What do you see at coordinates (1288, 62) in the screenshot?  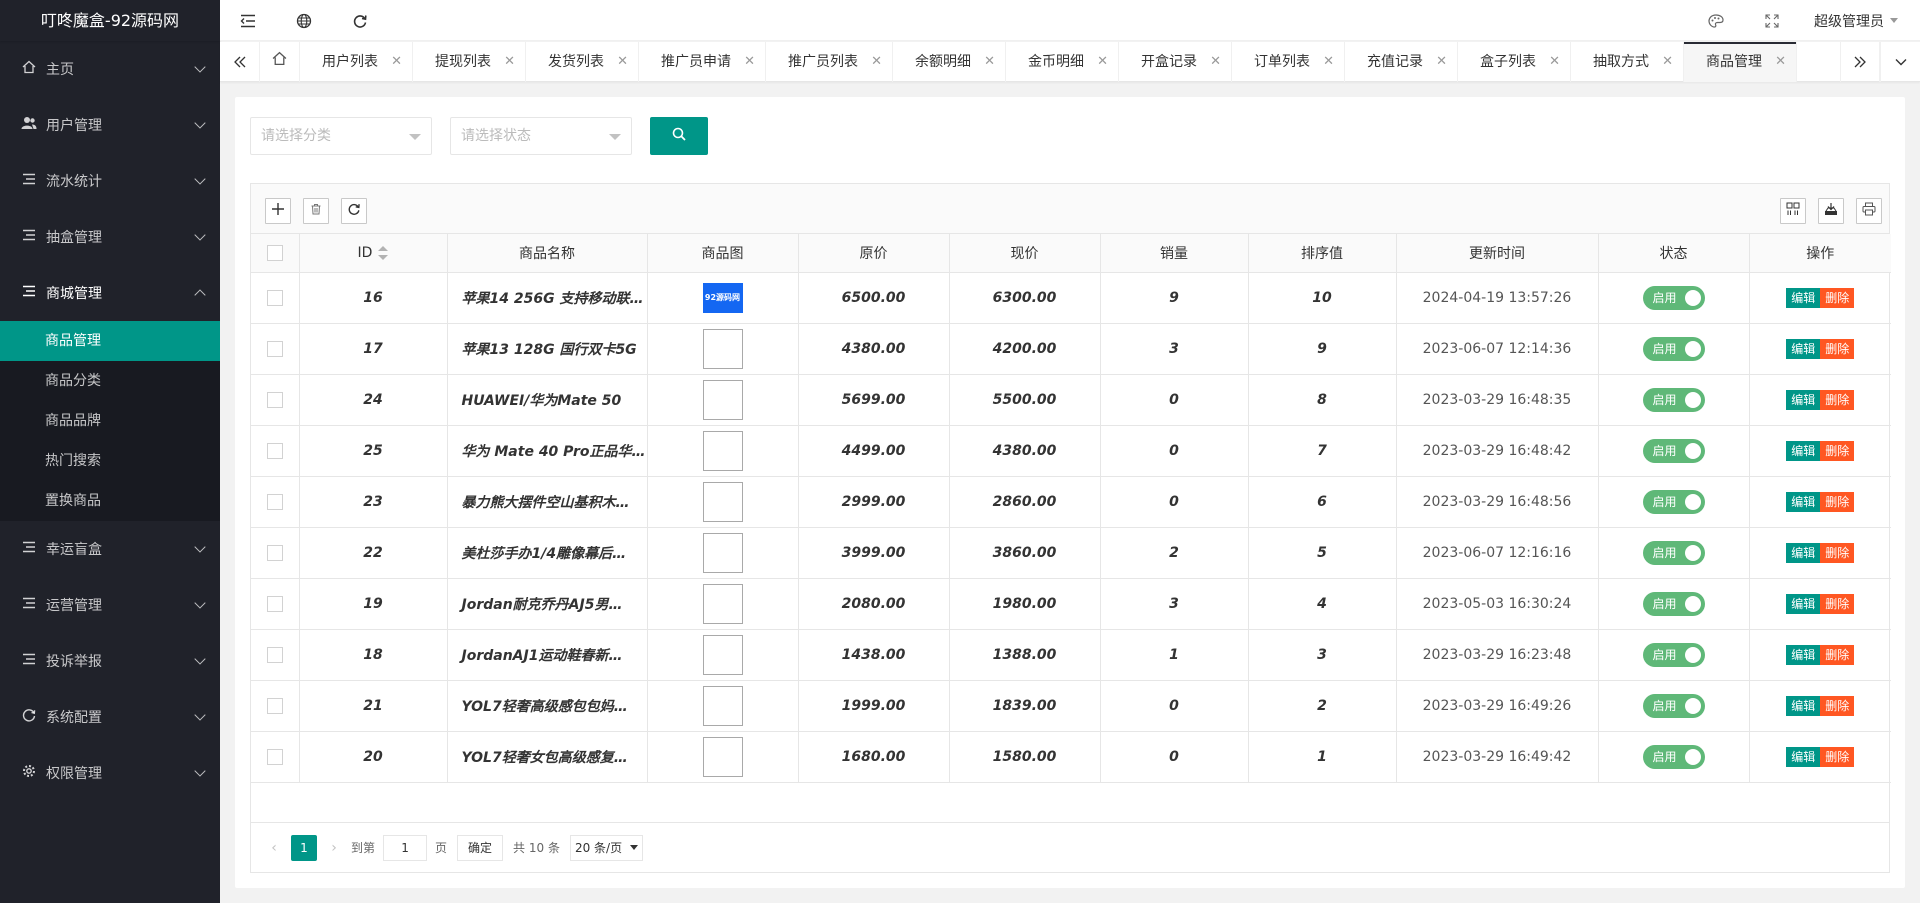 I see `tab-order-list: 订单列表 ✕` at bounding box center [1288, 62].